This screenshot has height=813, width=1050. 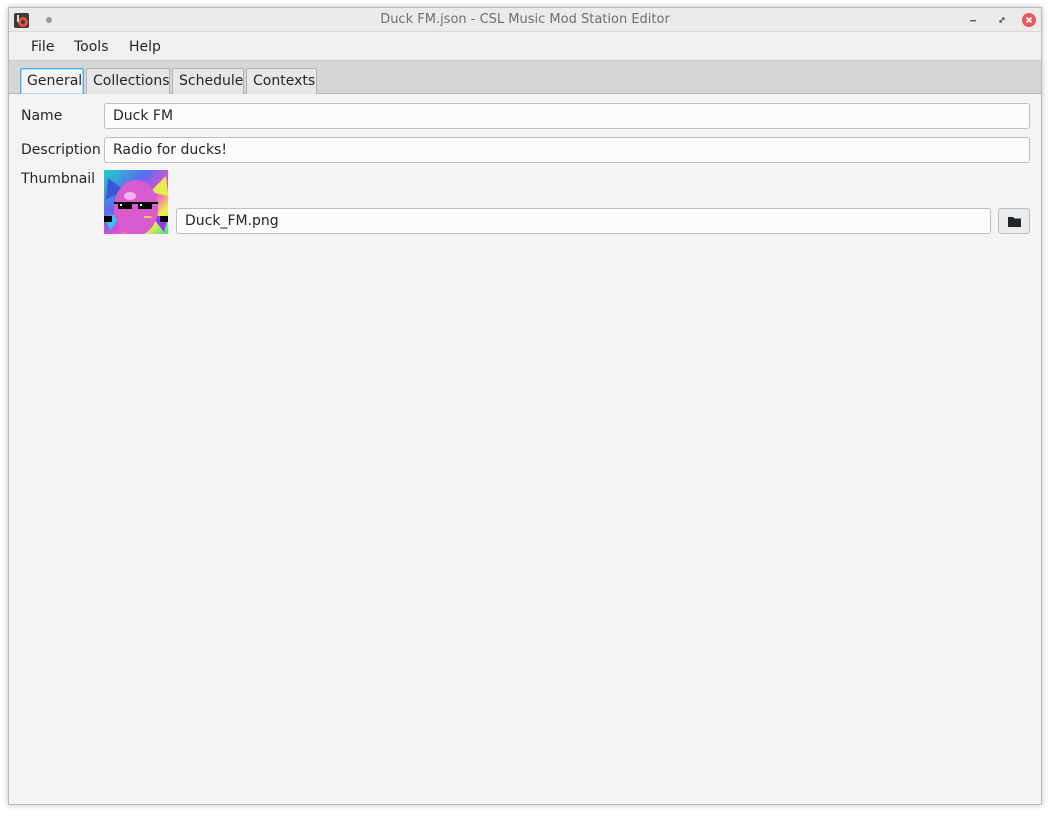 What do you see at coordinates (42, 47) in the screenshot?
I see `menu-file: File` at bounding box center [42, 47].